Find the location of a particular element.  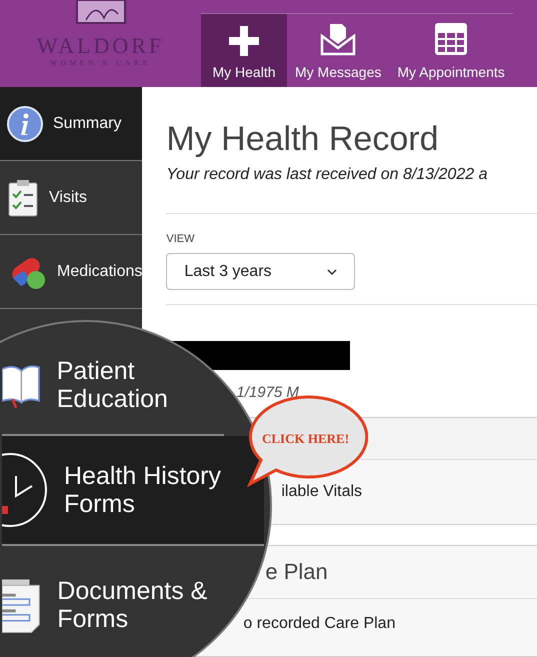

clipboard-icon is located at coordinates (23, 197).